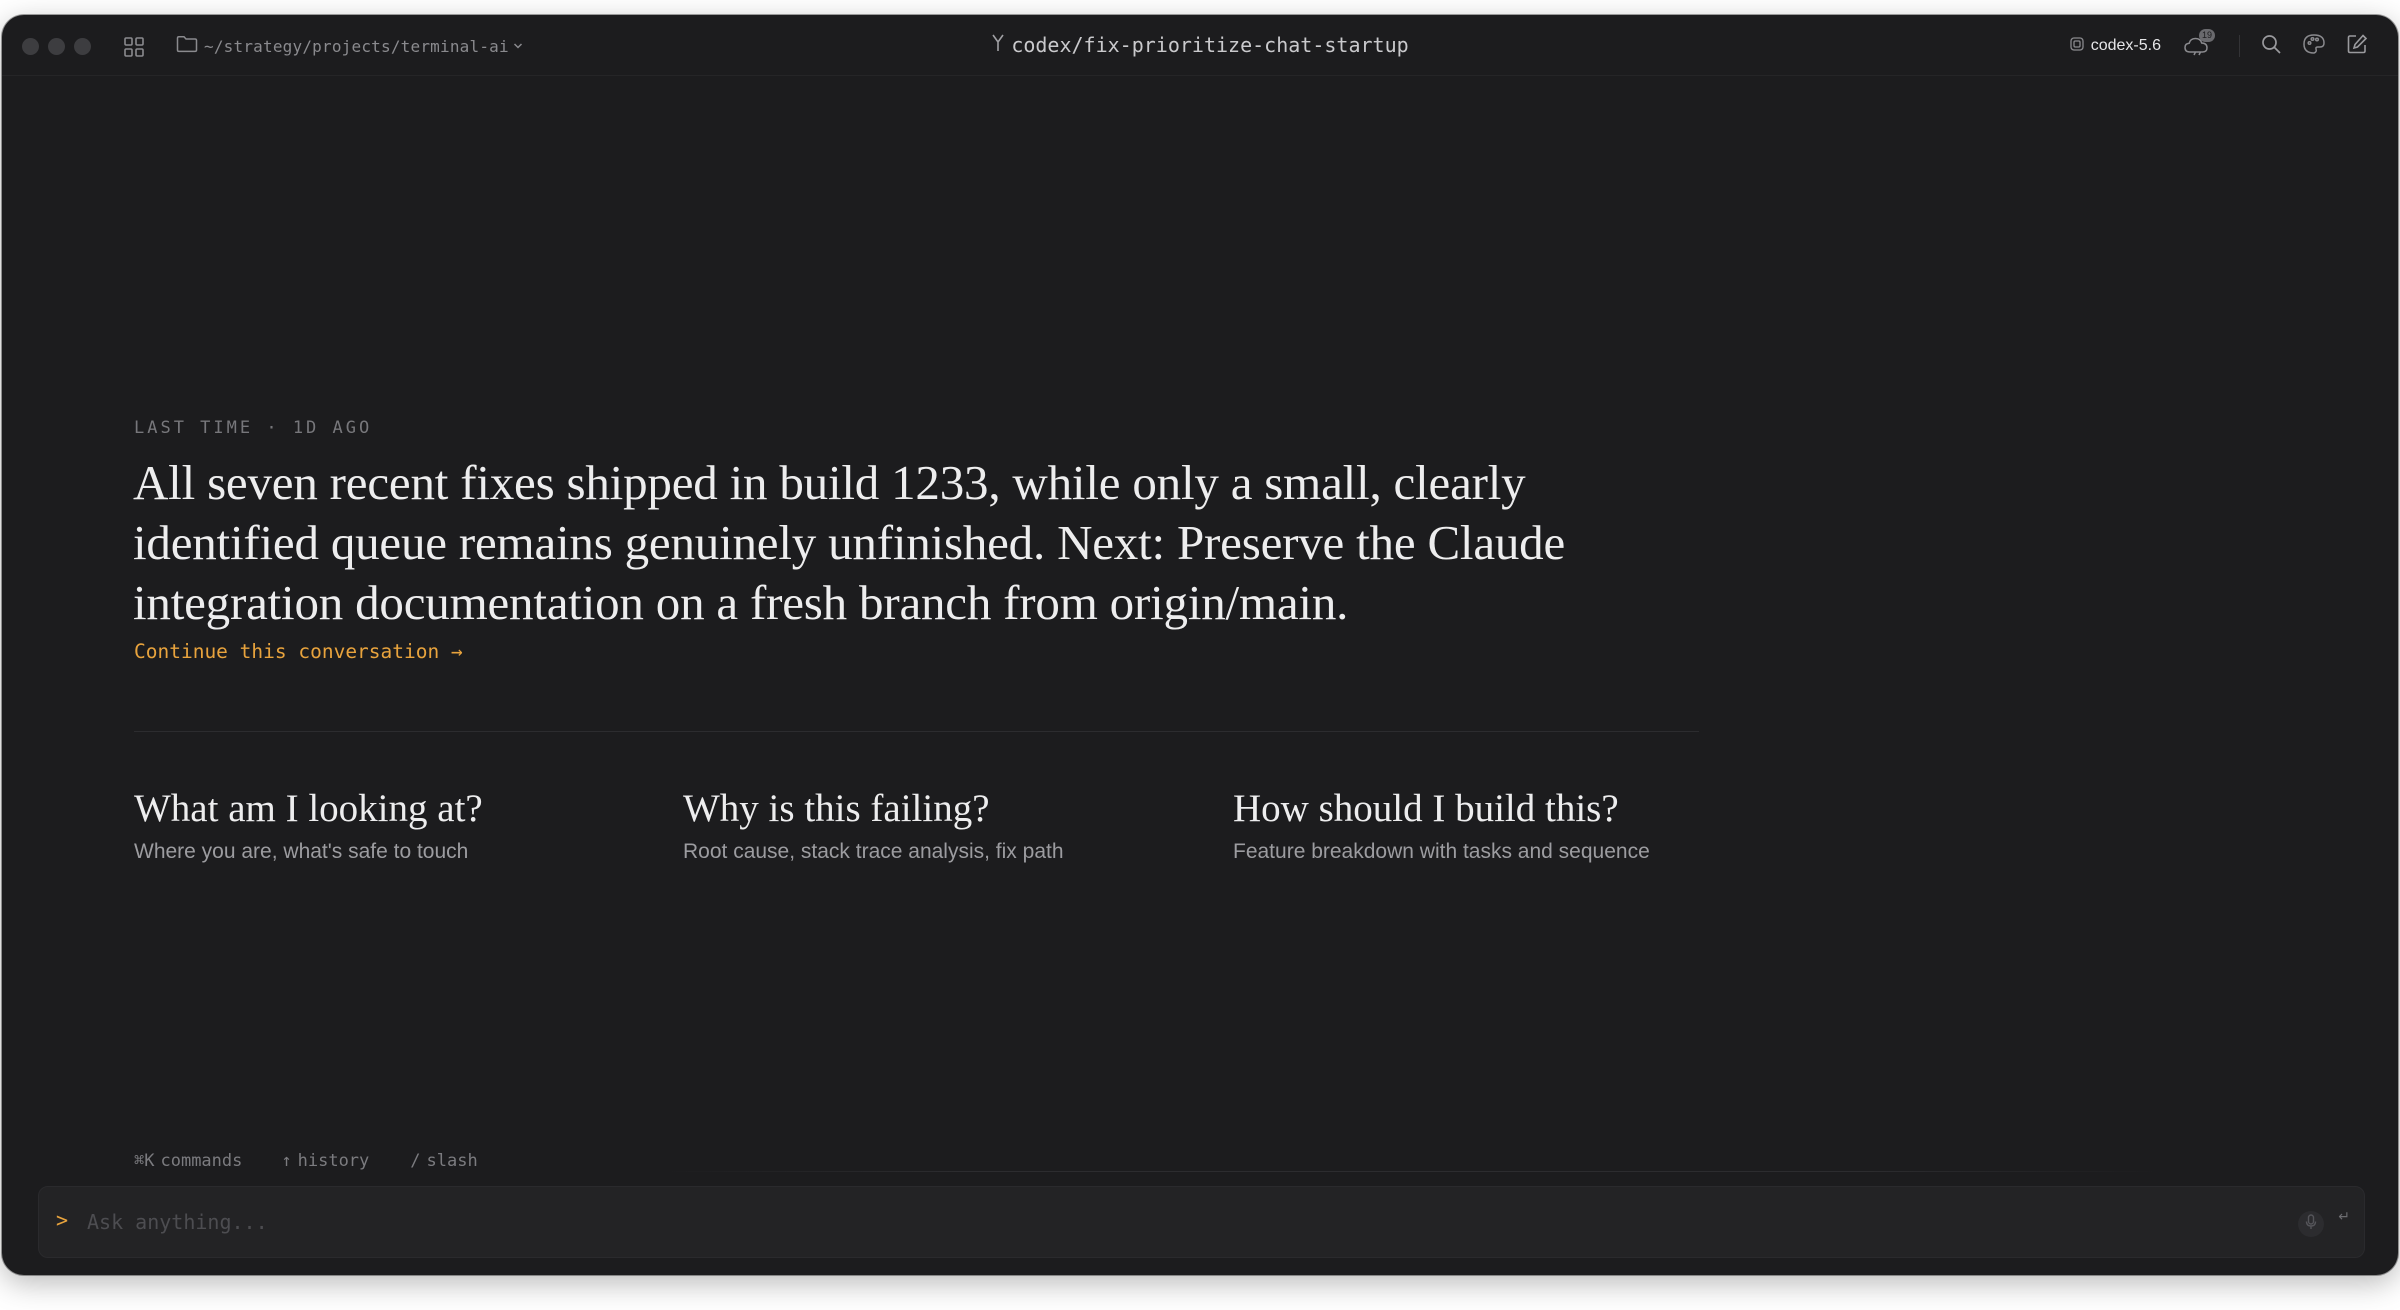 This screenshot has height=1310, width=2400. Describe the element at coordinates (452, 1161) in the screenshot. I see `hint-label: slash` at that location.